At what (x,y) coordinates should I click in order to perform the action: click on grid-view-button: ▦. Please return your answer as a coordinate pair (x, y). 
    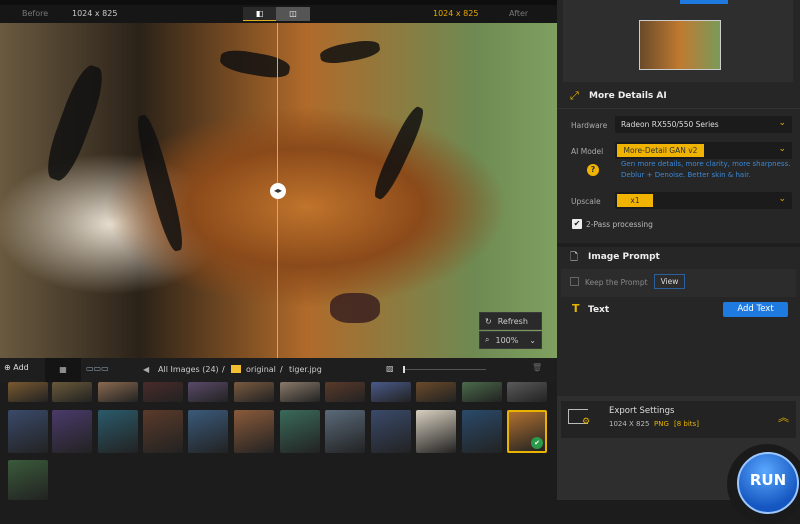
    Looking at the image, I should click on (63, 370).